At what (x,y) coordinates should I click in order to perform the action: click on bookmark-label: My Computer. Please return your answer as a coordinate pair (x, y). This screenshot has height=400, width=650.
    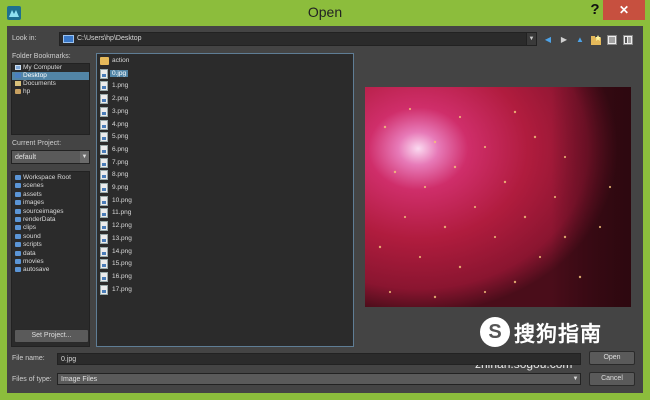
    Looking at the image, I should click on (43, 67).